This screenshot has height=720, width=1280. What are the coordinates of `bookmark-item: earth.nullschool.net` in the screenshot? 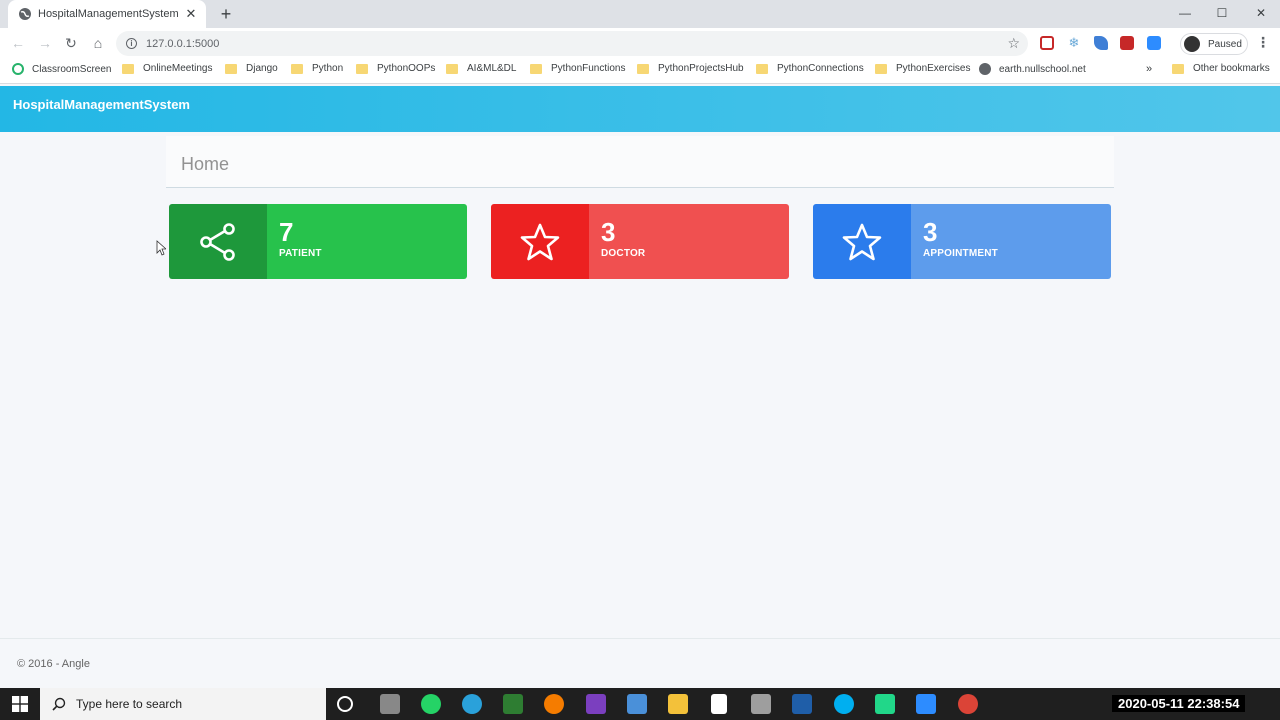 It's located at (1032, 69).